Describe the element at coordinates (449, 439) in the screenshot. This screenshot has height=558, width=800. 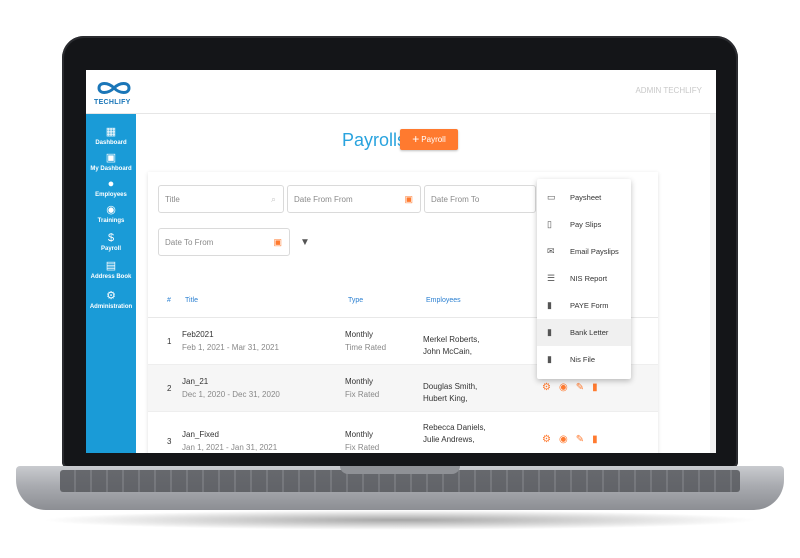
I see `row-employee: Julie Andrews,` at that location.